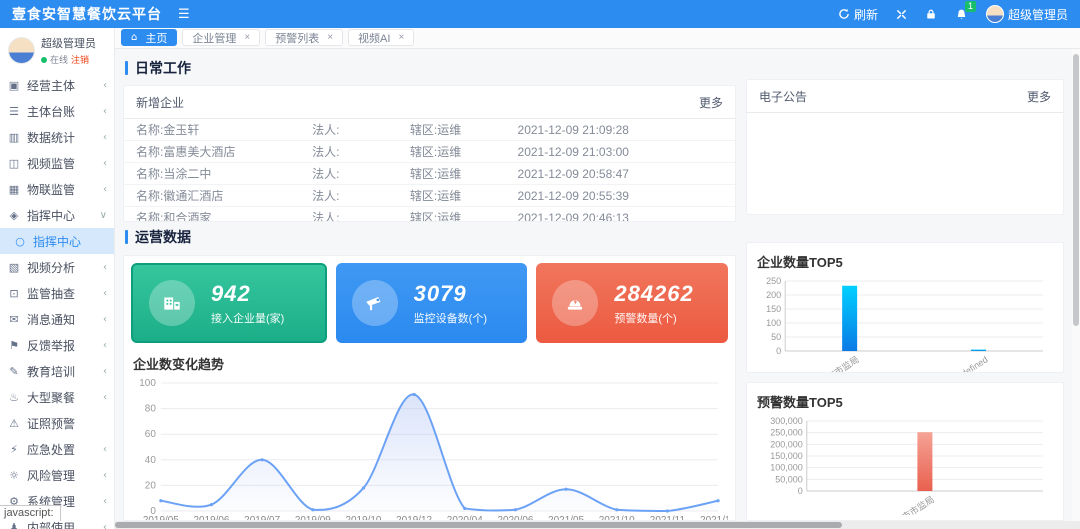  What do you see at coordinates (304, 37) in the screenshot?
I see `tab-alert-list: 预警列表 ×` at bounding box center [304, 37].